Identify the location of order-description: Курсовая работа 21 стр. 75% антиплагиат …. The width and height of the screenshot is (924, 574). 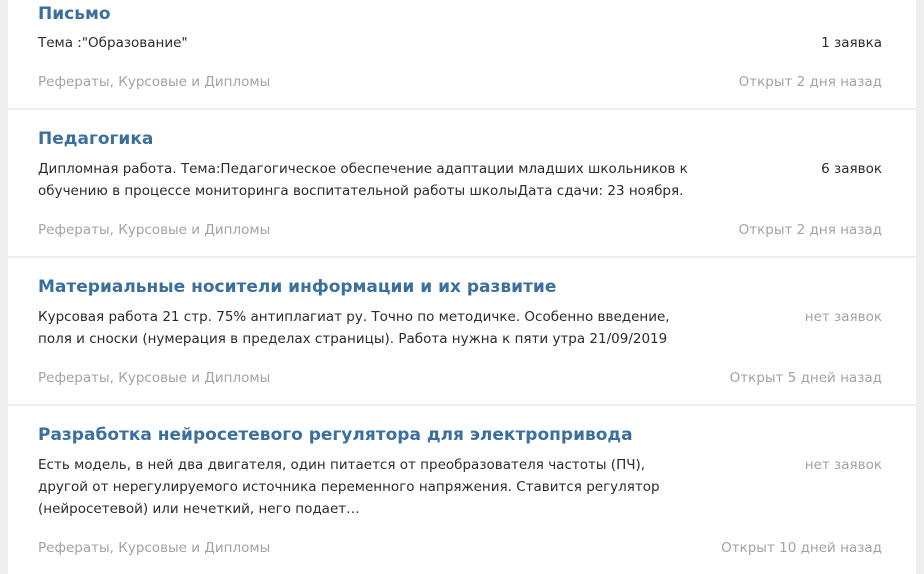
(354, 328).